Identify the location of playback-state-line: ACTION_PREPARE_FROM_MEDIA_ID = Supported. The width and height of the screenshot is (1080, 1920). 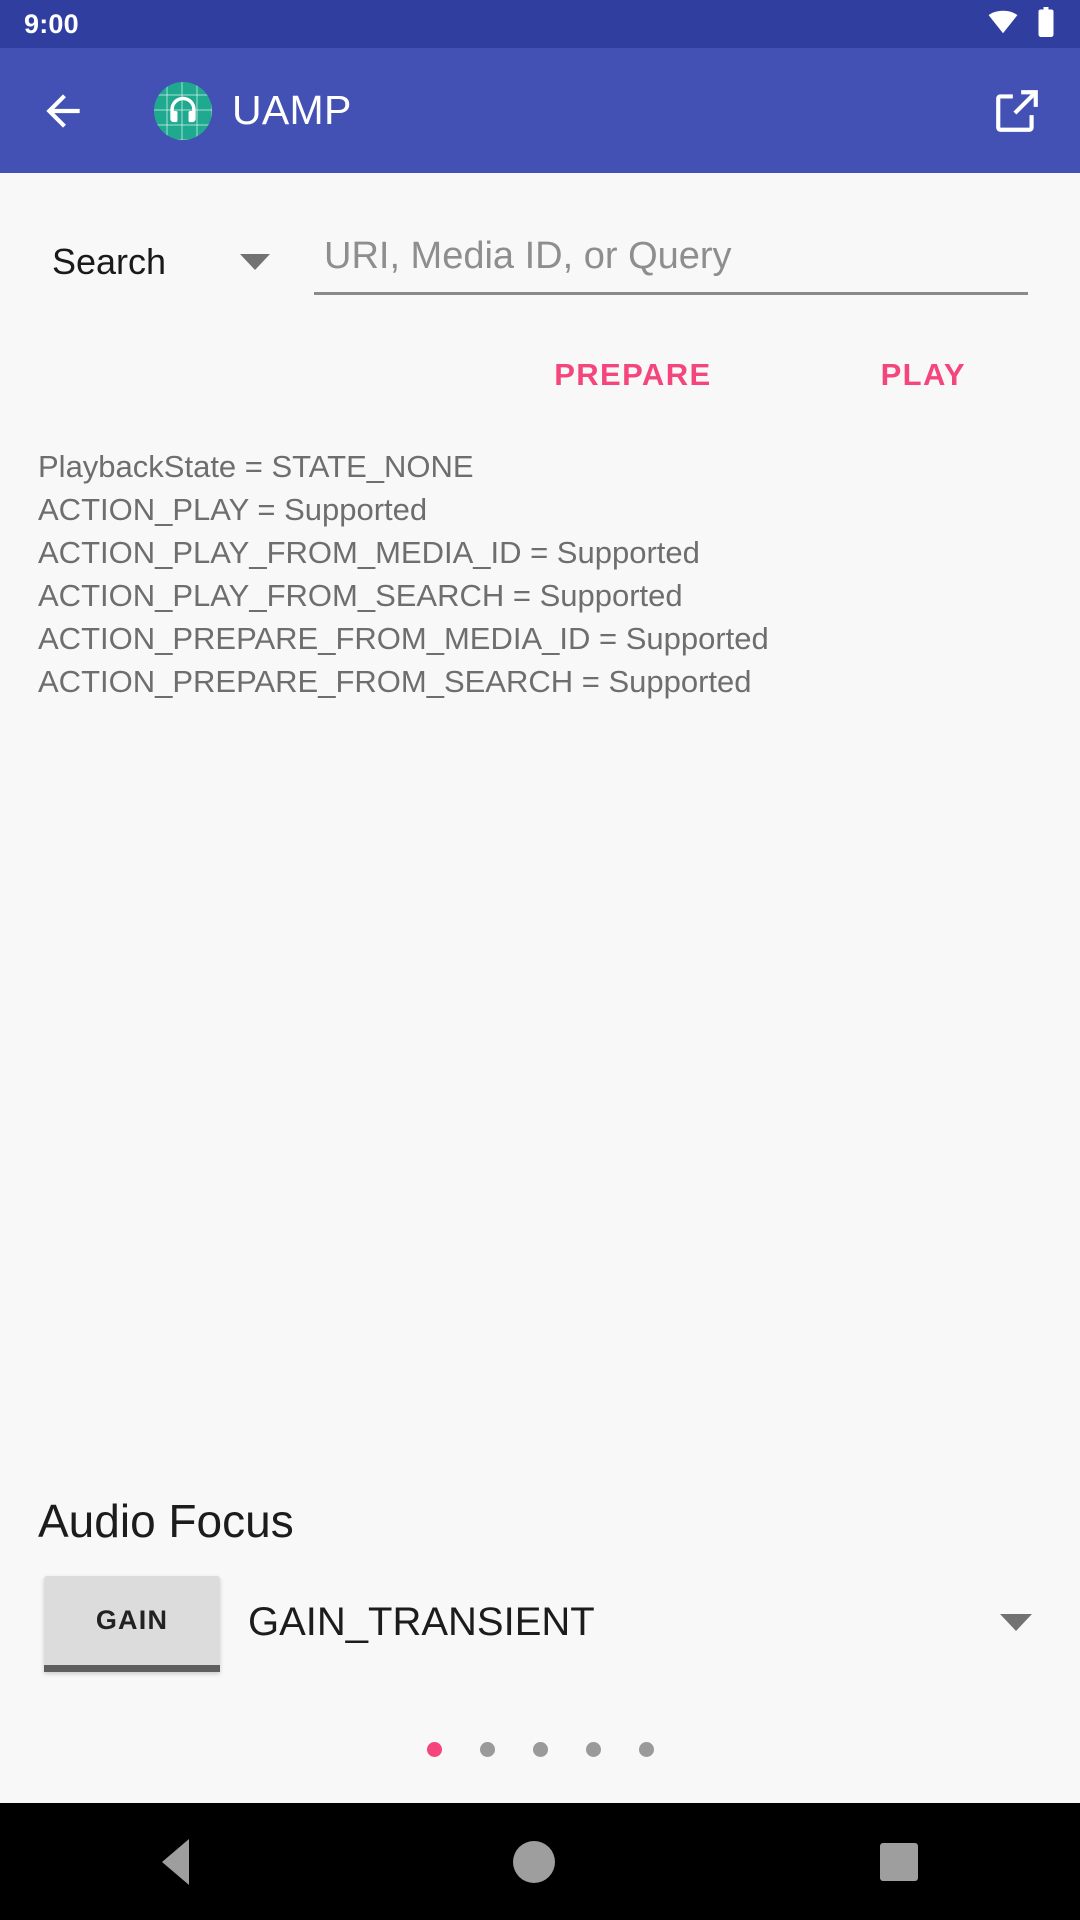
(403, 638).